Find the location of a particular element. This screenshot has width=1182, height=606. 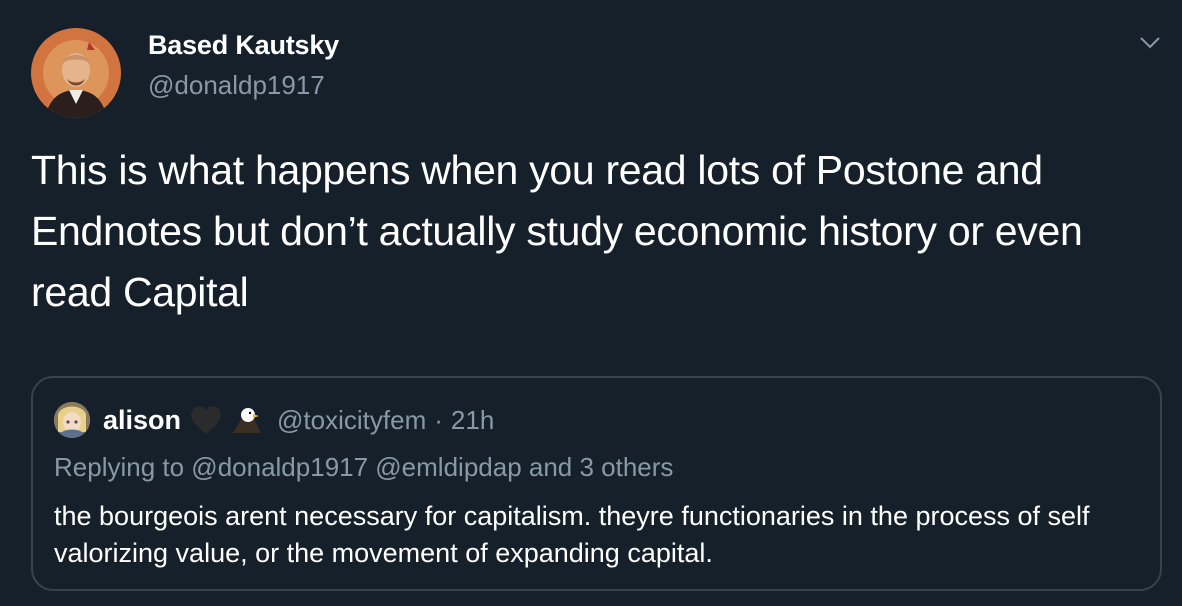

eagle-icon is located at coordinates (247, 420).